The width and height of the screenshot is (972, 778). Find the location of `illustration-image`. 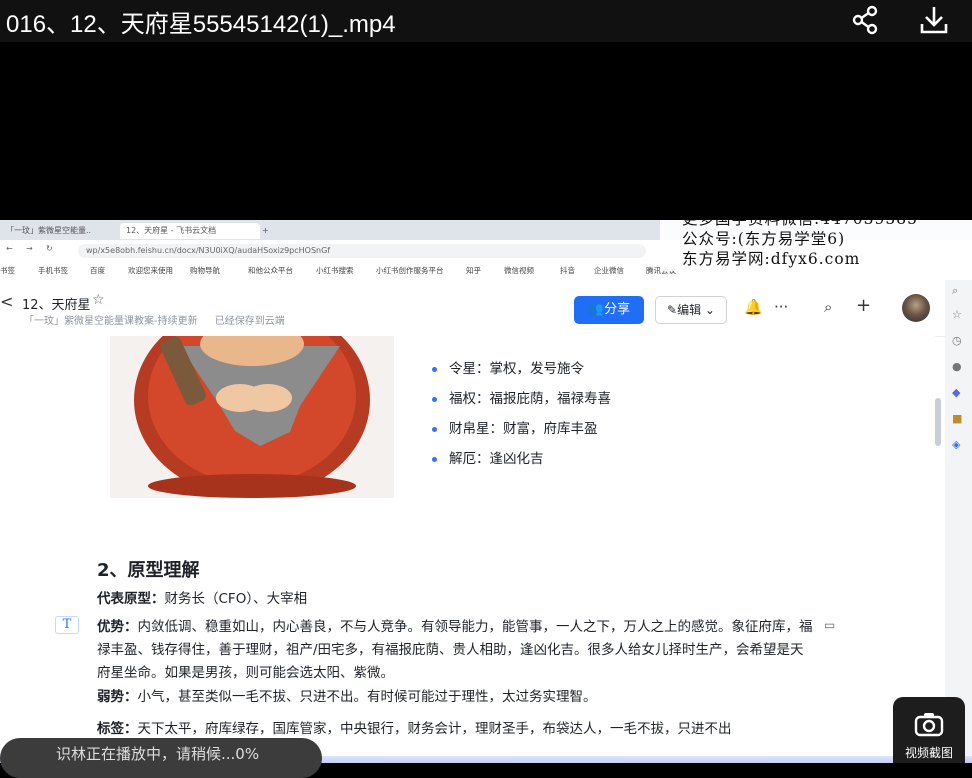

illustration-image is located at coordinates (252, 417).